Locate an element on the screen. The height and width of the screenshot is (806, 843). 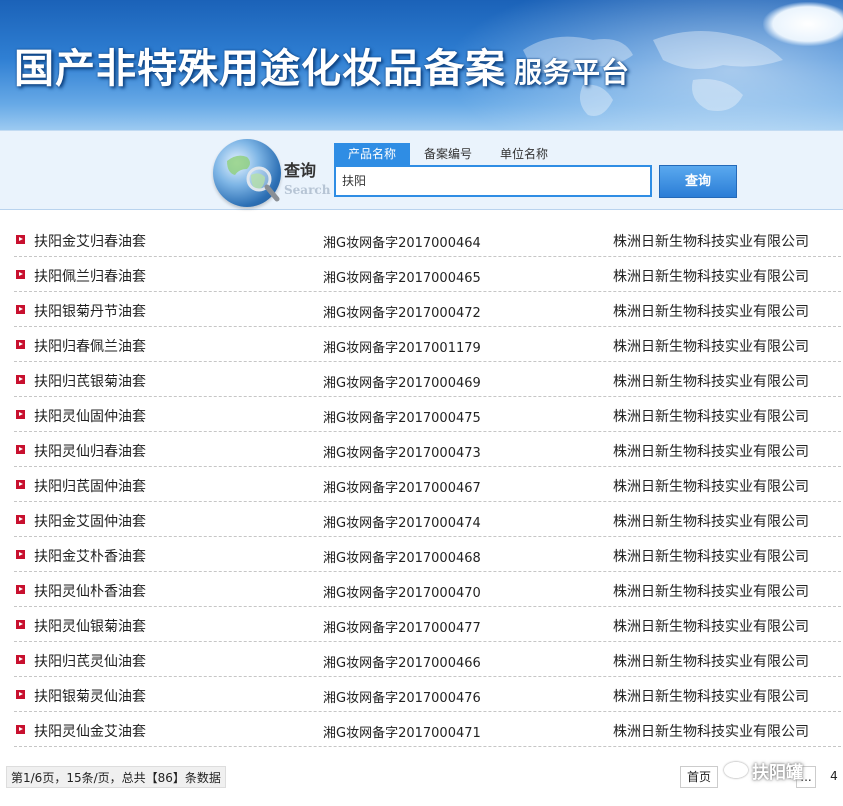
list-item: 扶阳灵仙朴香油套 湘G妆网备字2017000470 株洲日新生物科技实业有限公司 is located at coordinates (427, 589).